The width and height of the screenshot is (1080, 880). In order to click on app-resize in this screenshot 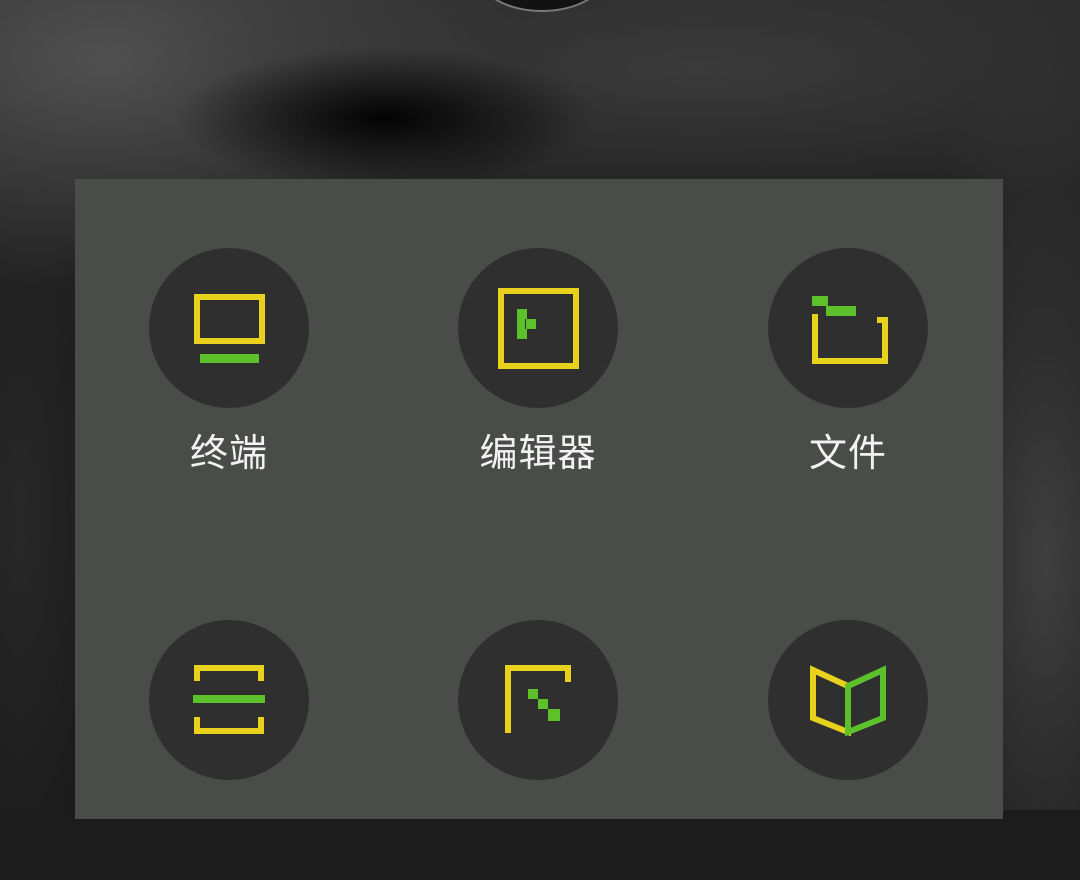, I will do `click(538, 750)`.